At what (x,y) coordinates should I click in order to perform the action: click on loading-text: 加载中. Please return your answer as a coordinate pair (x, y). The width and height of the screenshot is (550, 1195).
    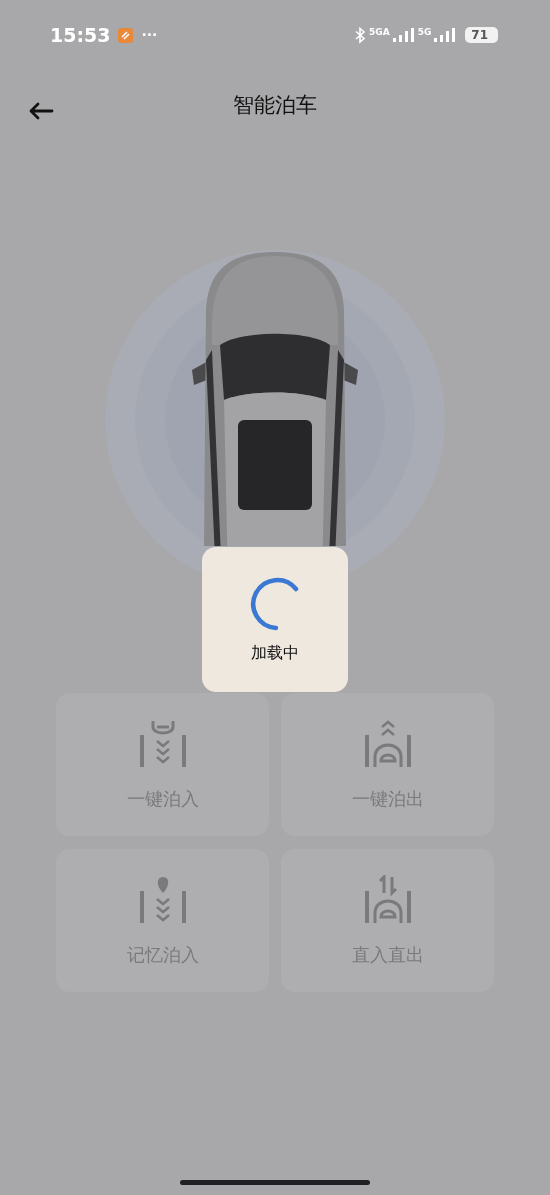
    Looking at the image, I should click on (275, 653).